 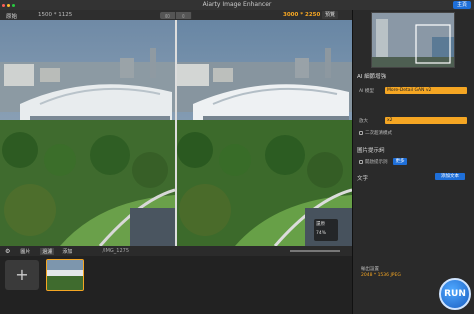 I want to click on zoom-label: 還原, so click(x=320, y=224).